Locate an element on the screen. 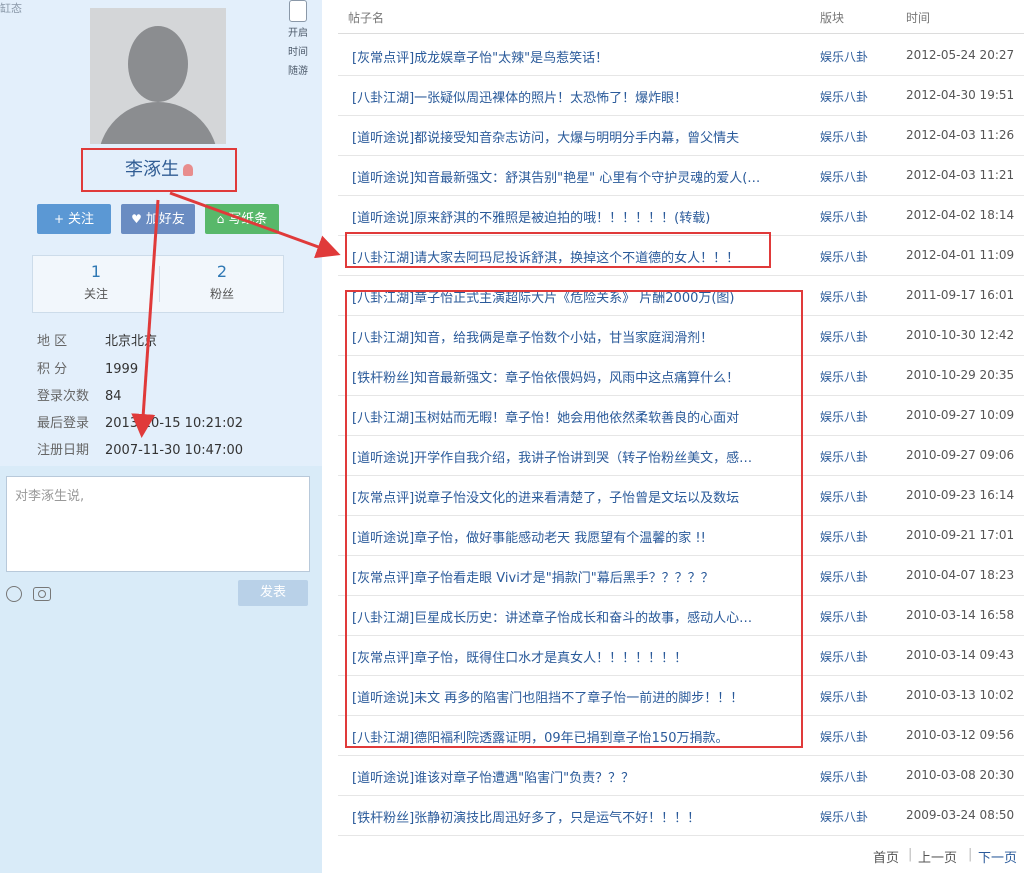 Image resolution: width=1024 pixels, height=873 pixels. follow-label: 关注 is located at coordinates (81, 219).